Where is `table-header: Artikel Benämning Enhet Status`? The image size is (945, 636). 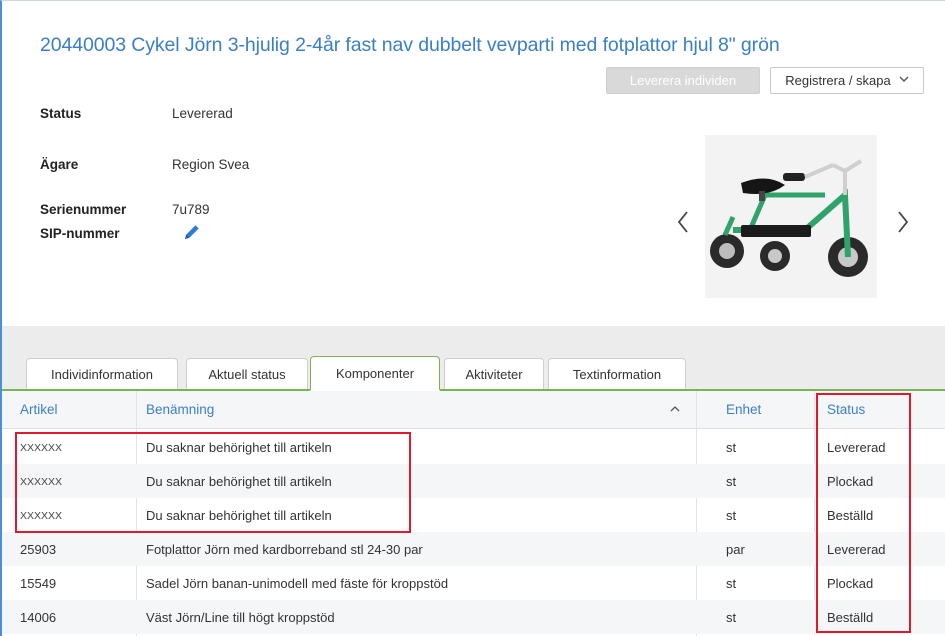
table-header: Artikel Benämning Enhet Status is located at coordinates (473, 410).